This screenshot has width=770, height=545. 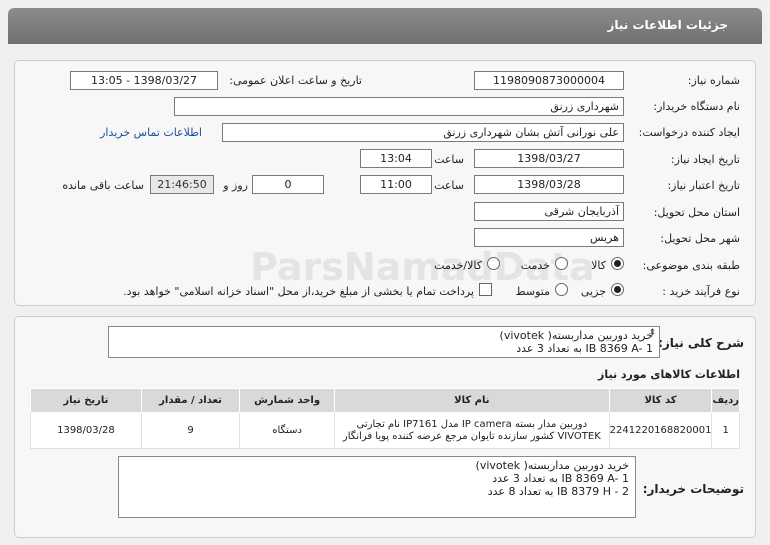 What do you see at coordinates (725, 430) in the screenshot?
I see `cell-row: 1` at bounding box center [725, 430].